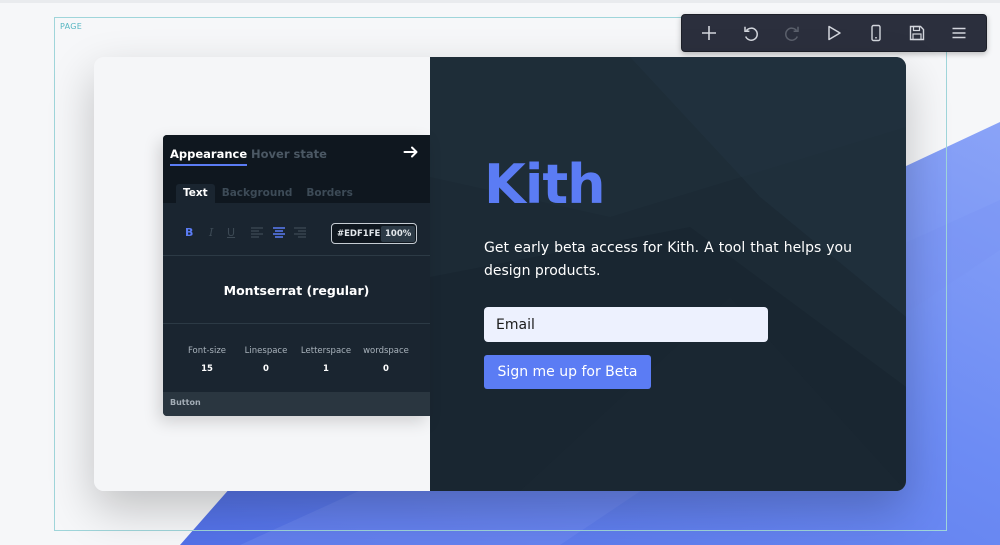  What do you see at coordinates (545, 184) in the screenshot?
I see `hero-title: Kith` at bounding box center [545, 184].